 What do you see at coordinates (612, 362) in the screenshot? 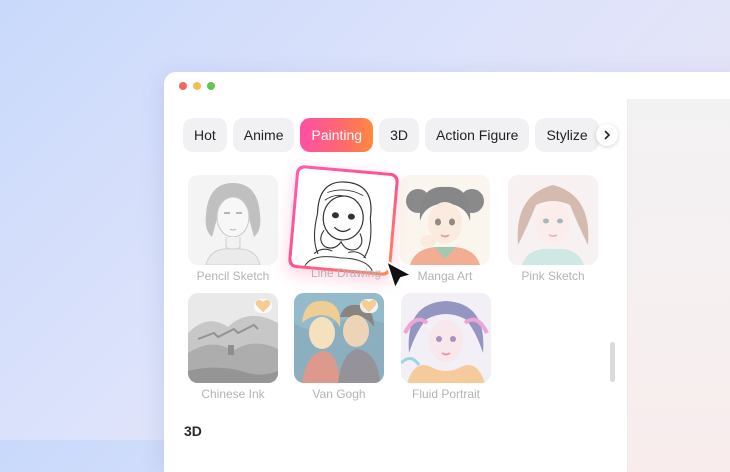
I see `scrollbar-thumb` at bounding box center [612, 362].